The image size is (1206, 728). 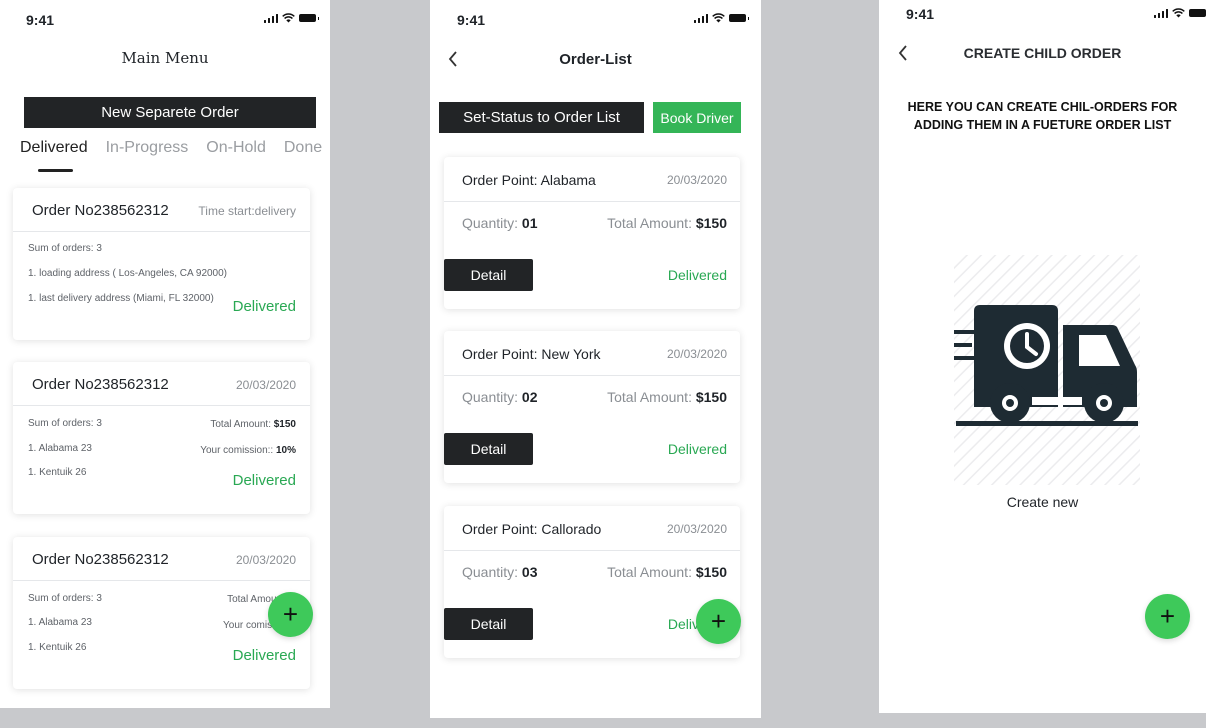 I want to click on description-line: ADDING THEM IN A FUETURE ORDER LIST, so click(x=1042, y=125).